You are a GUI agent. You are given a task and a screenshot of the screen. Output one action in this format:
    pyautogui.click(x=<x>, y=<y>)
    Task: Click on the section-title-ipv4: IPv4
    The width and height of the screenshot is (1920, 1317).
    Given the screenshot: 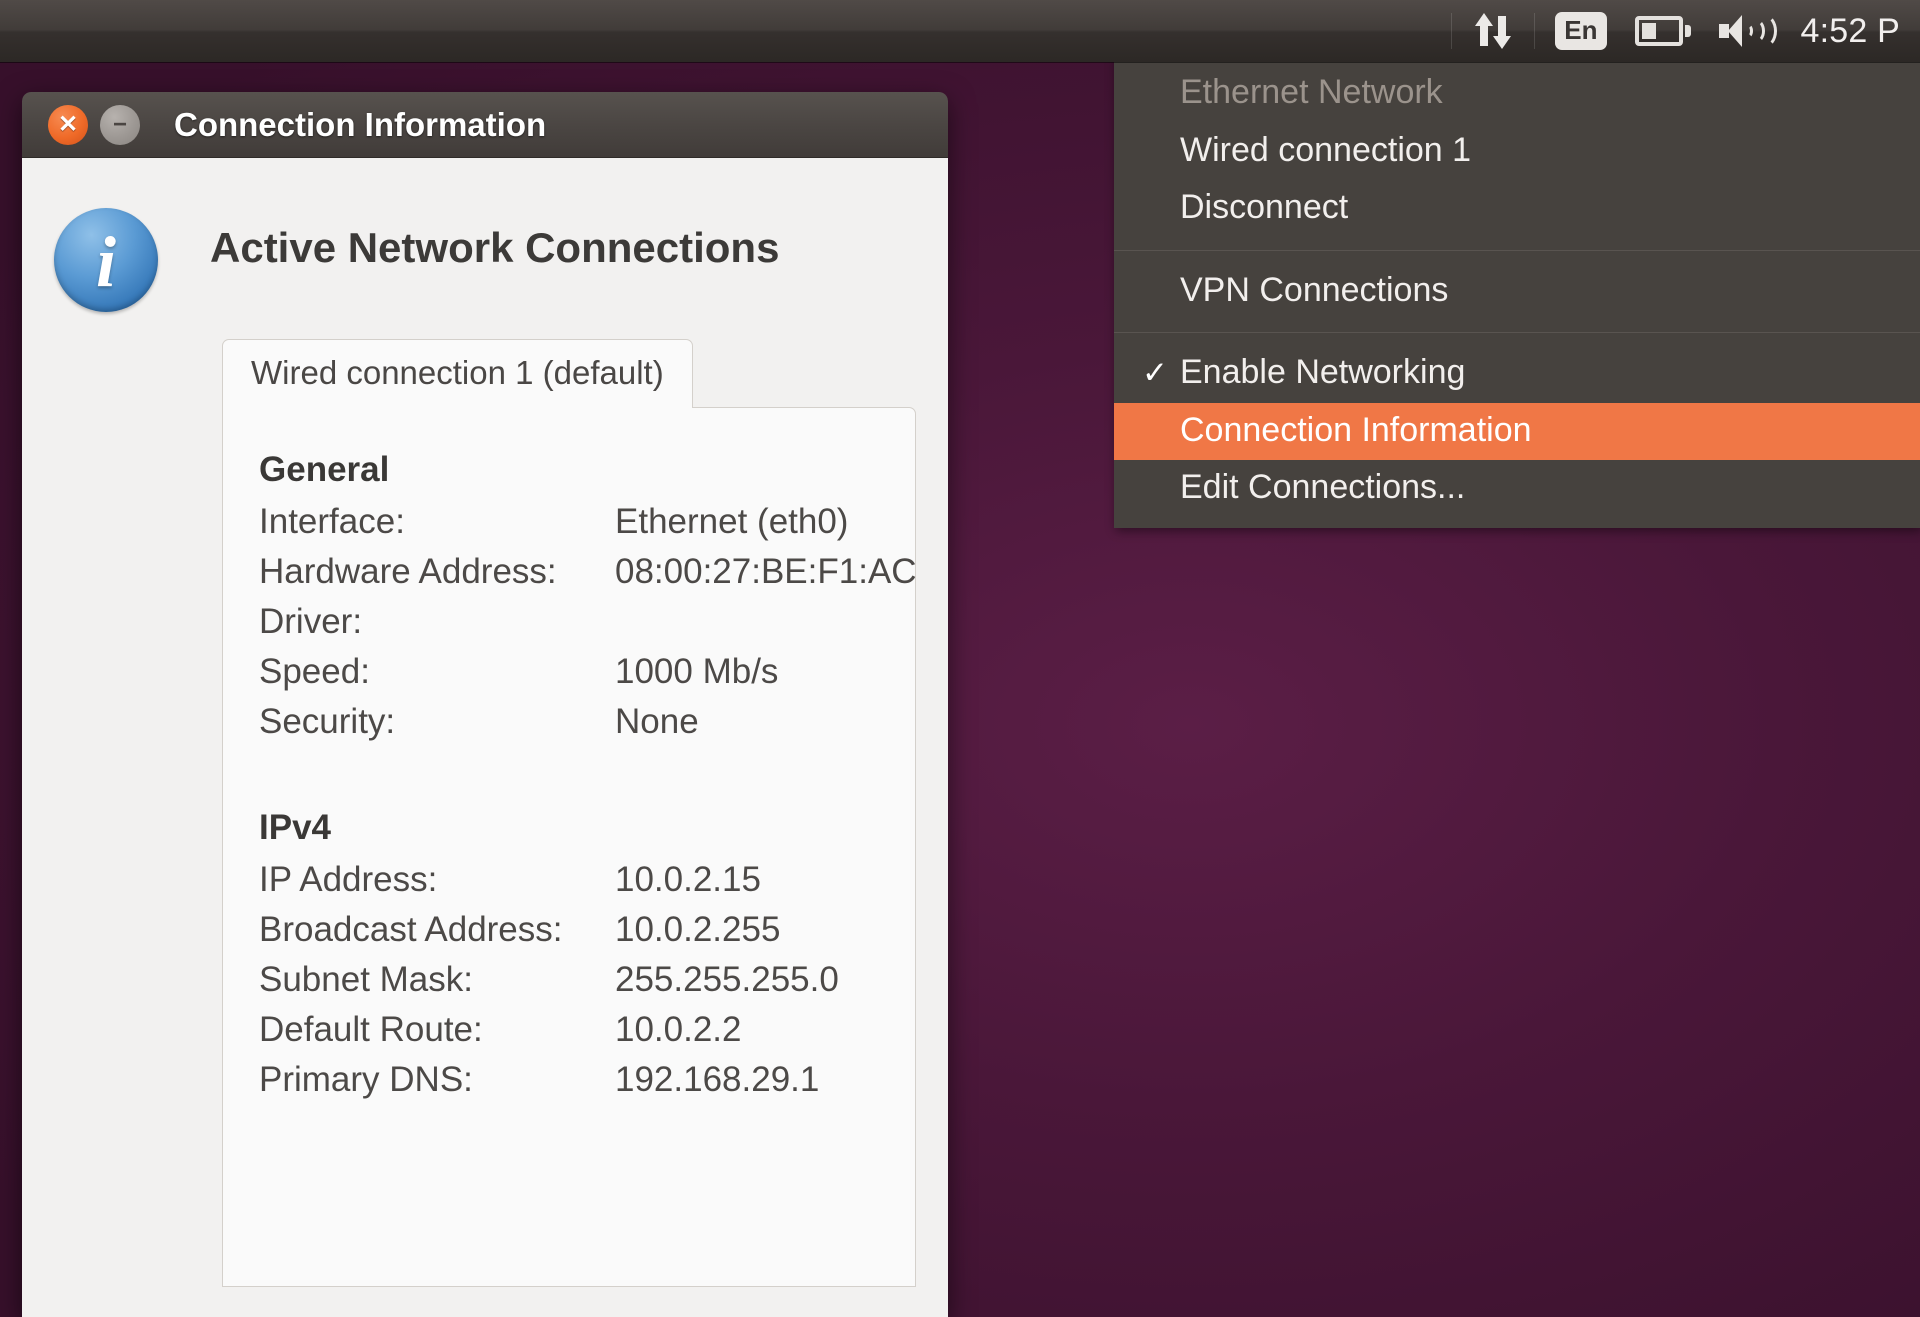 What is the action you would take?
    pyautogui.click(x=295, y=827)
    